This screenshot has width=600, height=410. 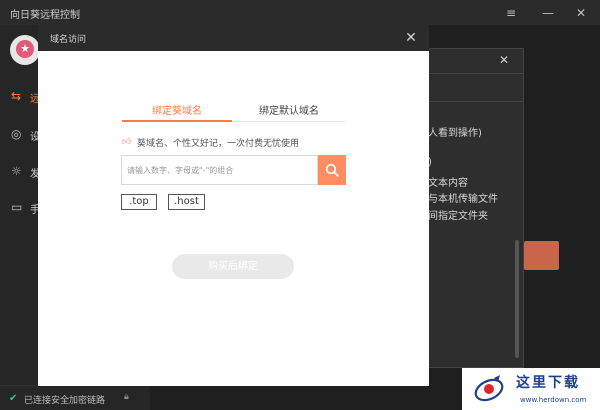 What do you see at coordinates (177, 121) in the screenshot?
I see `active-tab-indicator` at bounding box center [177, 121].